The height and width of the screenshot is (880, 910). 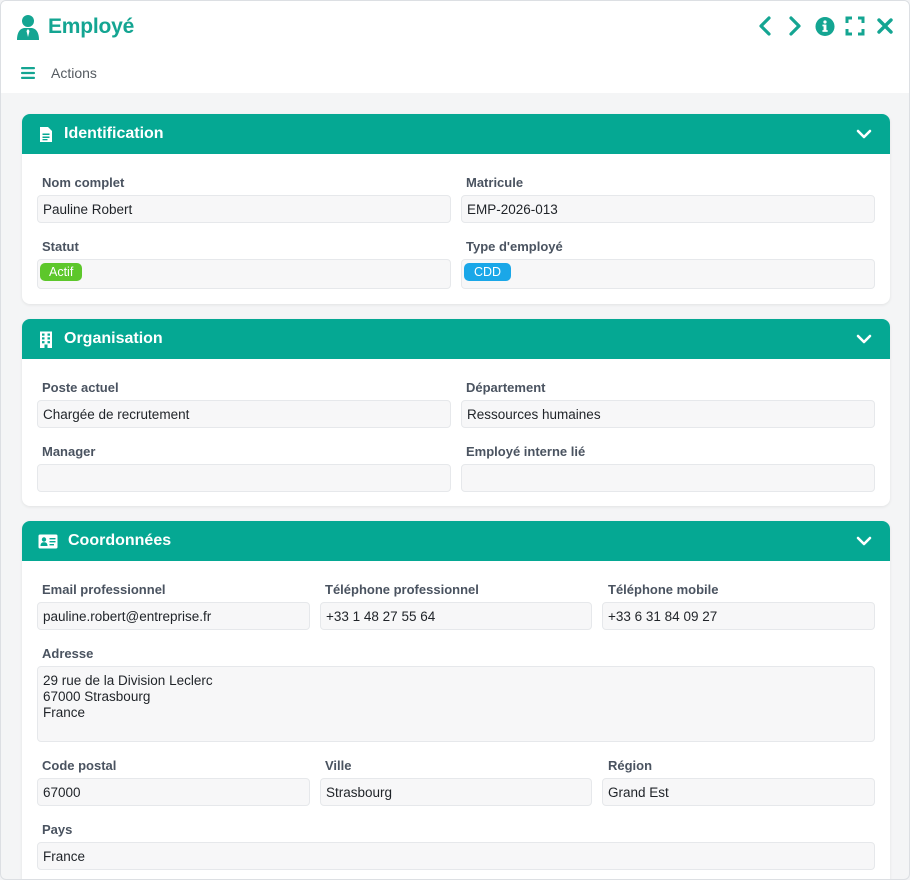 I want to click on interne-field, so click(x=668, y=478).